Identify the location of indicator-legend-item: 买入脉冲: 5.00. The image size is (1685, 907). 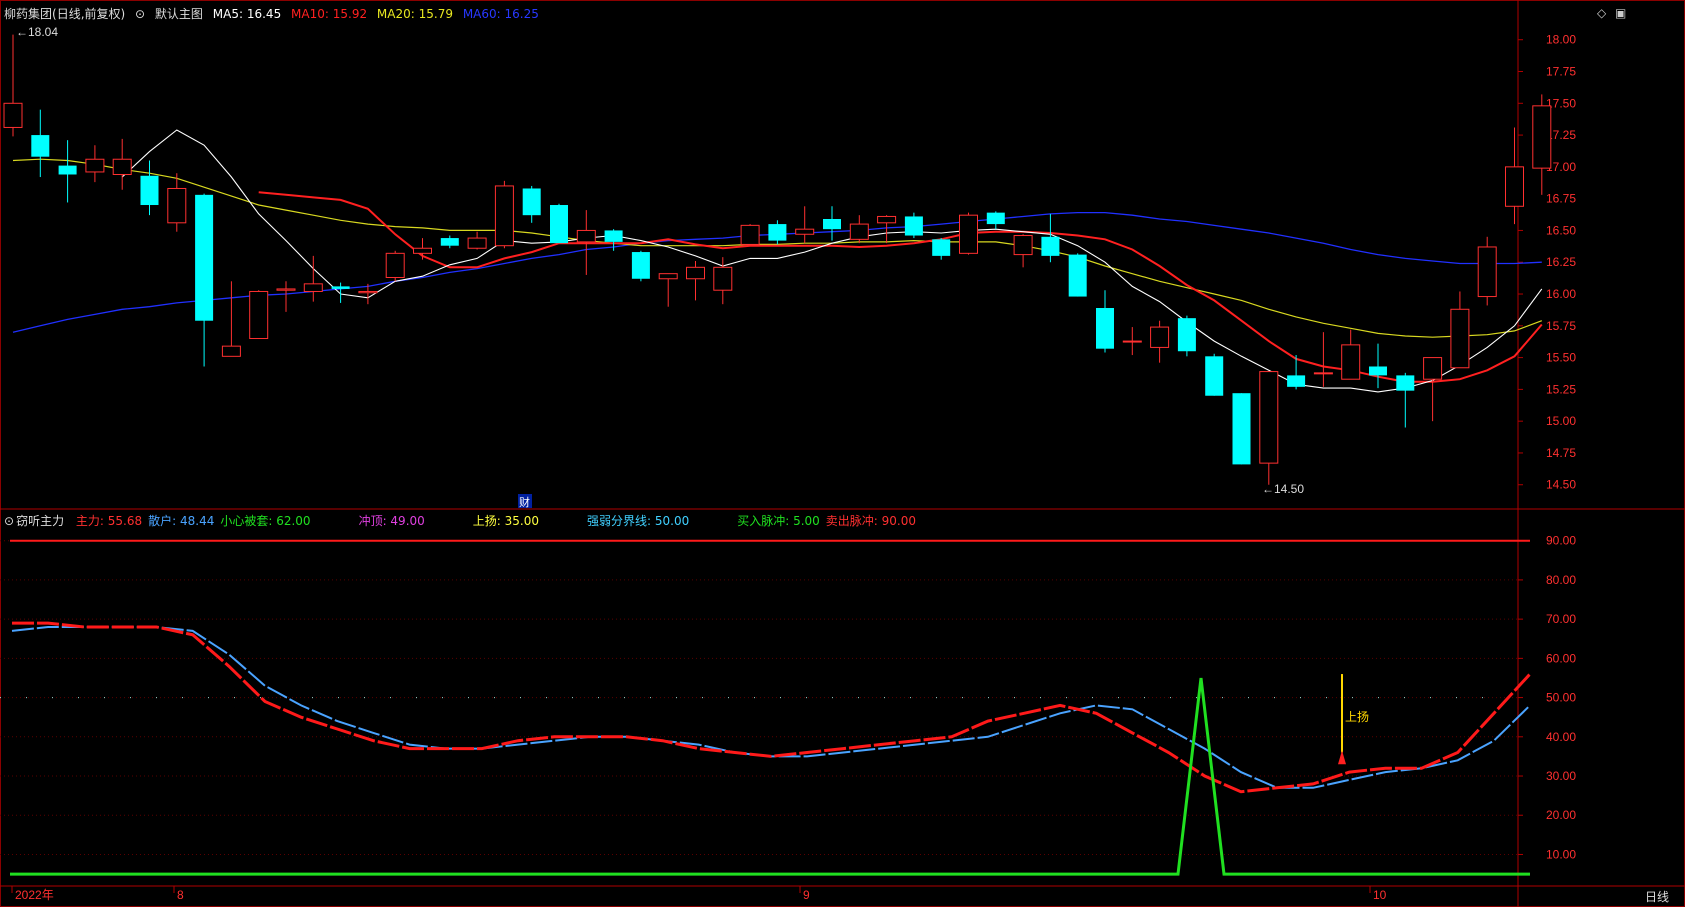
(778, 521).